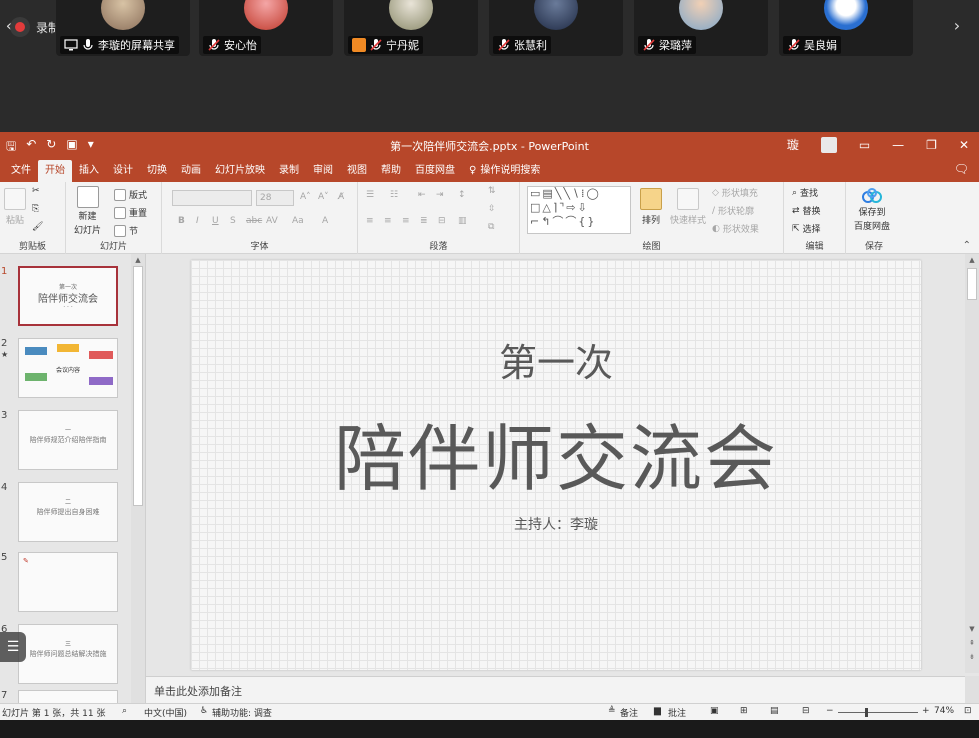 This screenshot has width=979, height=738. Describe the element at coordinates (370, 221) in the screenshot. I see `align-left-icon: ≡` at that location.